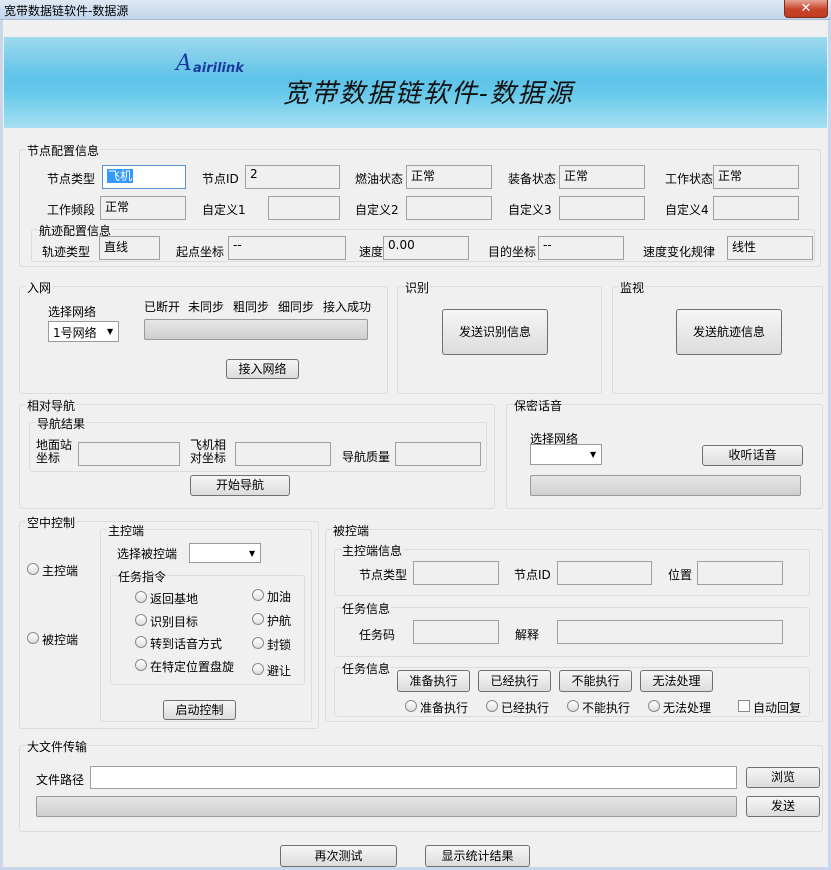  What do you see at coordinates (438, 454) in the screenshot?
I see `nav-quality-field` at bounding box center [438, 454].